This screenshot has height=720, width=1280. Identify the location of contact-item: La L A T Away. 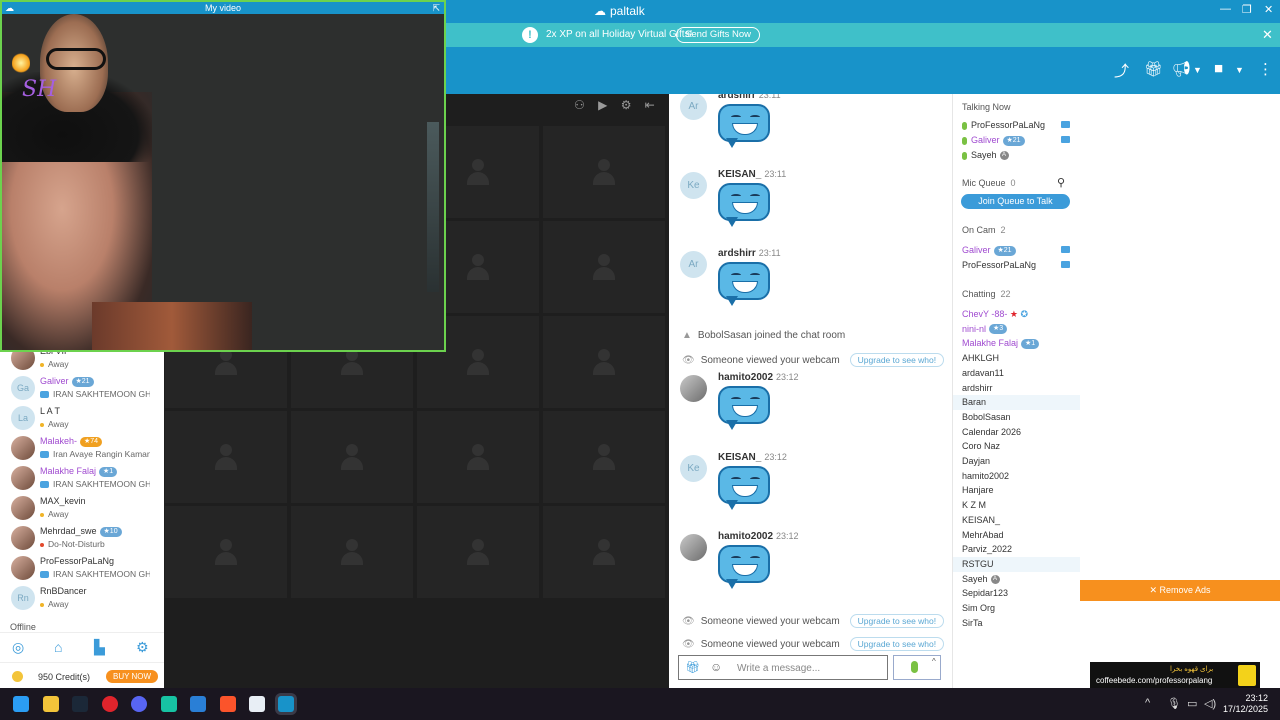
(82, 418).